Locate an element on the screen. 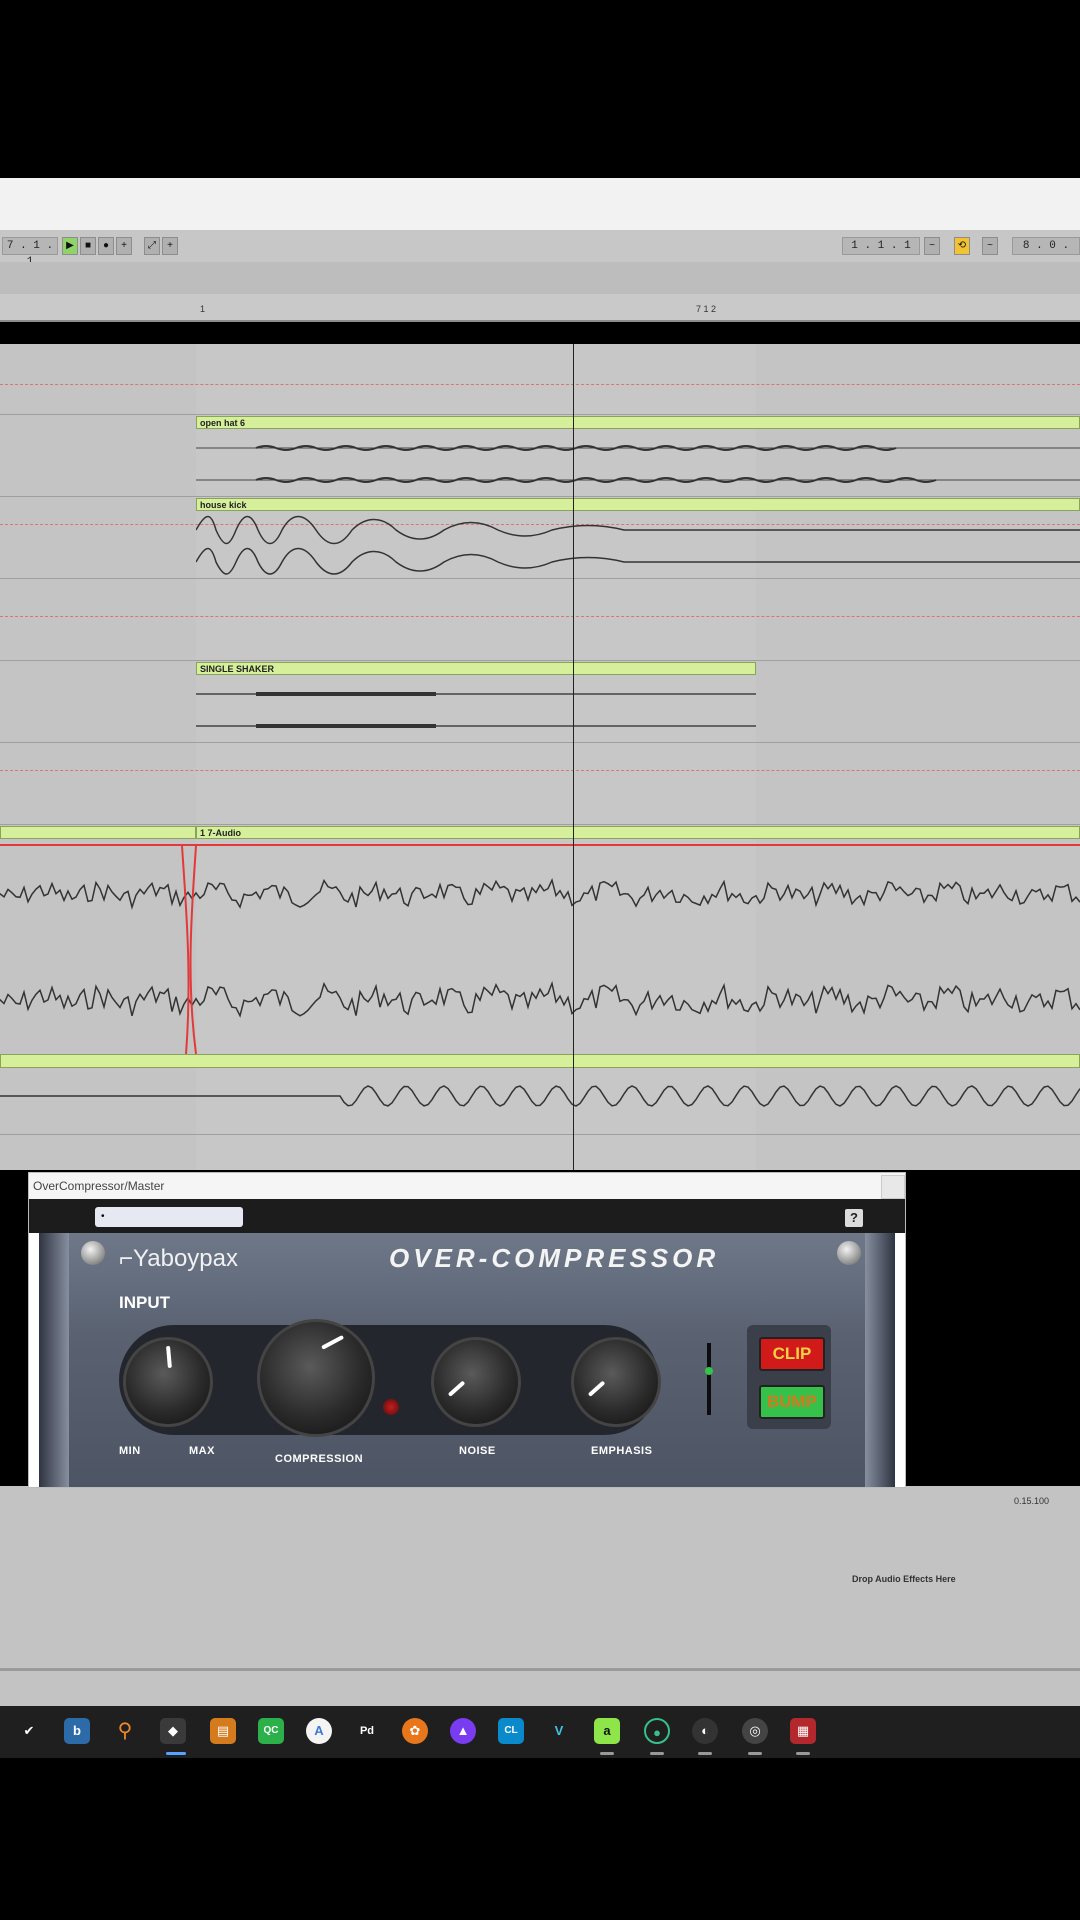 Image resolution: width=1080 pixels, height=1920 pixels. divider is located at coordinates (540, 1669).